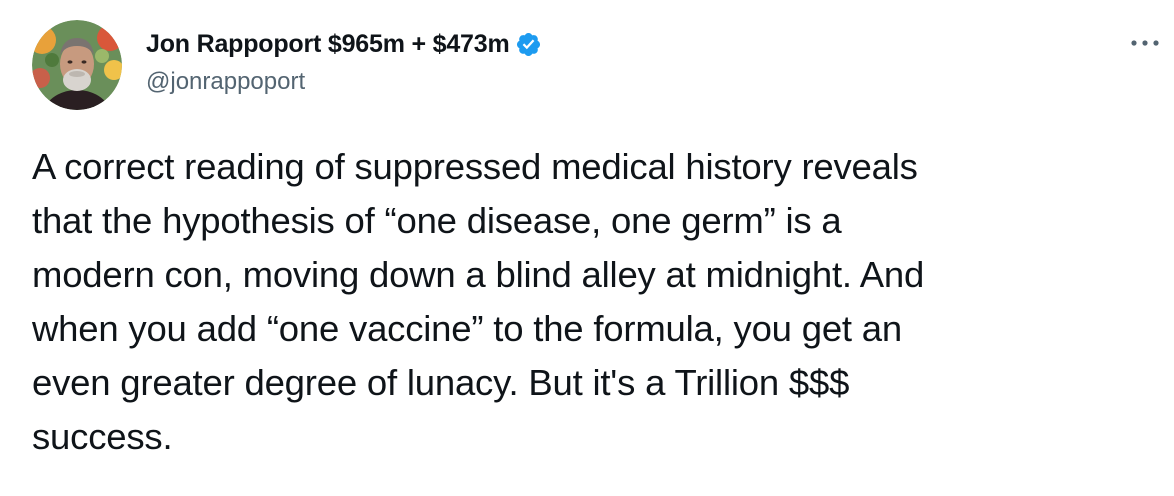 The height and width of the screenshot is (496, 1174). I want to click on avatar, so click(77, 65).